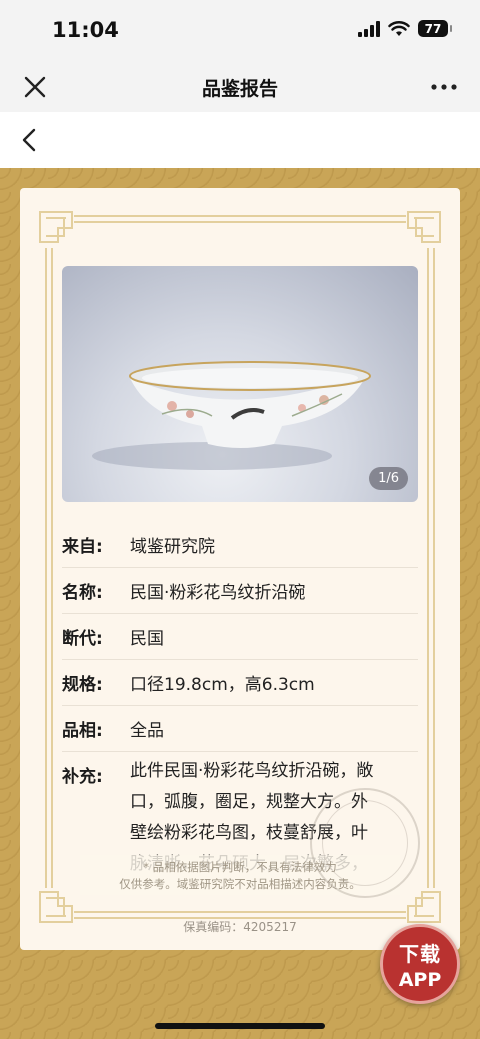 This screenshot has height=1039, width=480. I want to click on download-app-button: 下载 APP, so click(420, 964).